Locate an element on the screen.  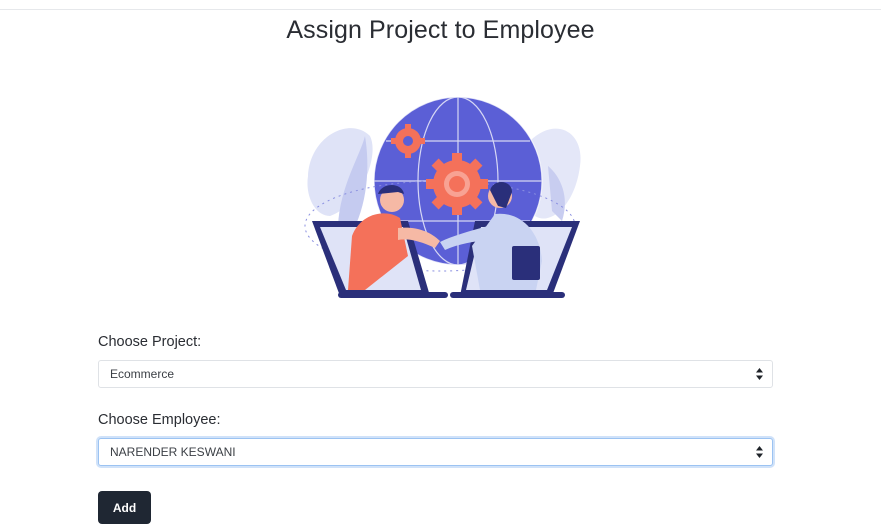
header-divider is located at coordinates (440, 9).